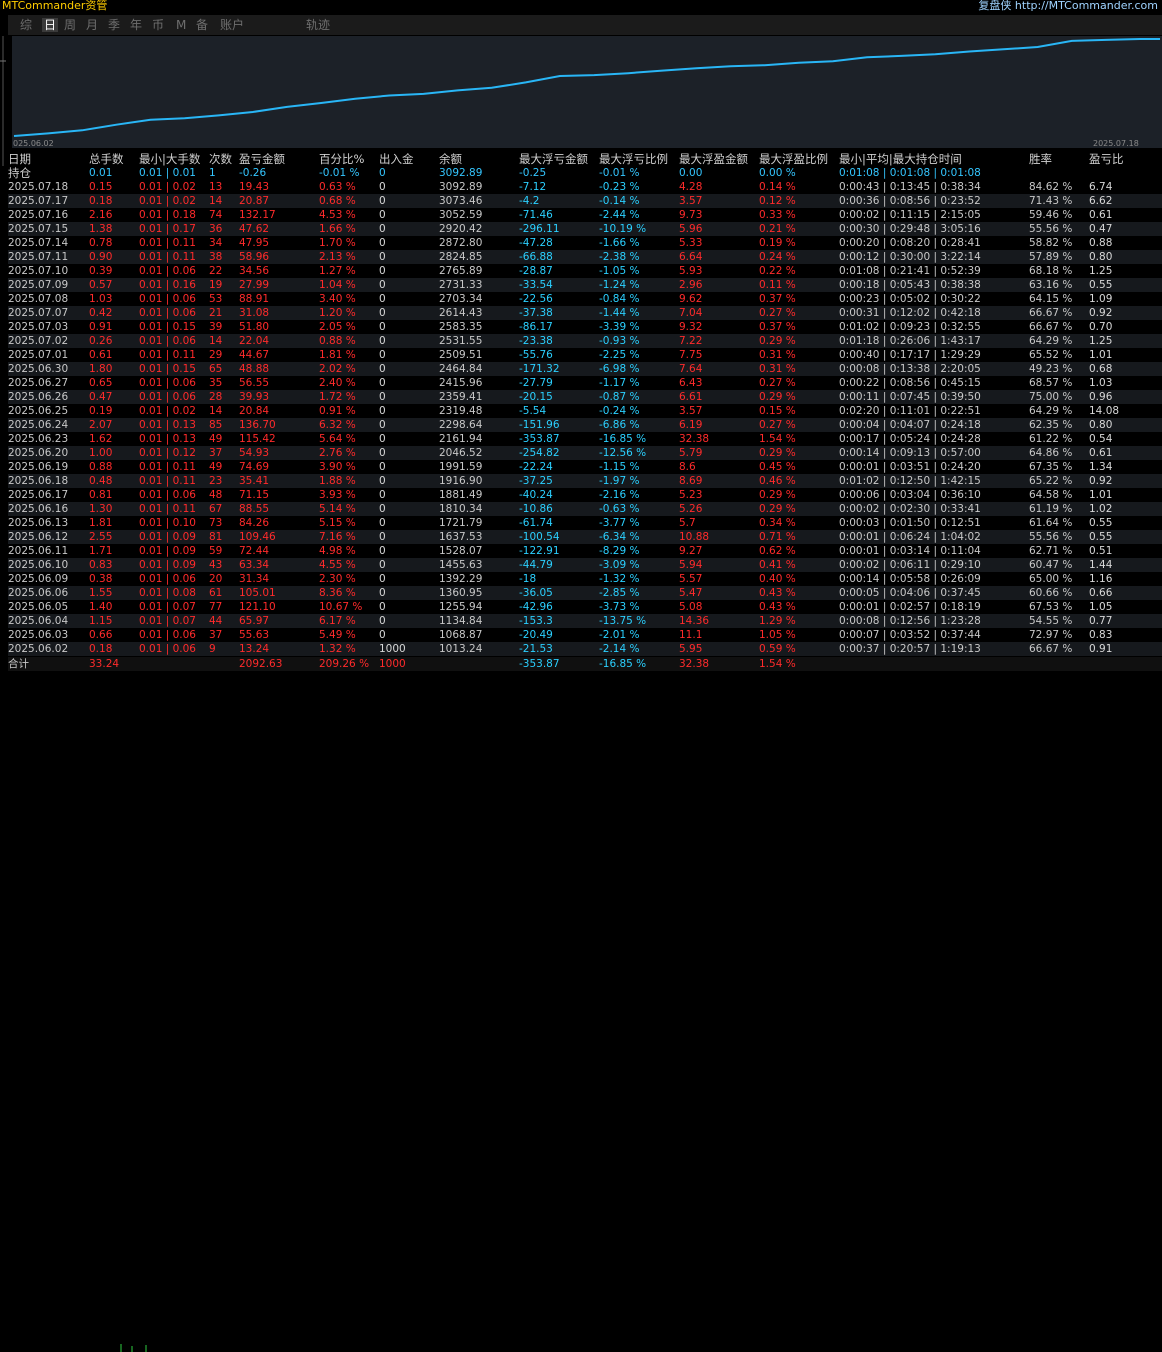  I want to click on cell-max-float-profit-pct: 0.33 %, so click(777, 215).